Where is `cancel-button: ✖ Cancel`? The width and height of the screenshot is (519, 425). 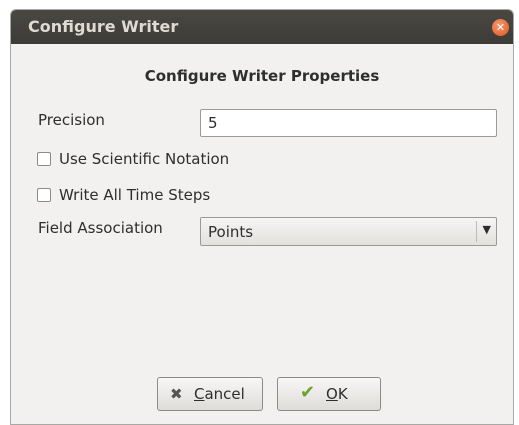 cancel-button: ✖ Cancel is located at coordinates (210, 394).